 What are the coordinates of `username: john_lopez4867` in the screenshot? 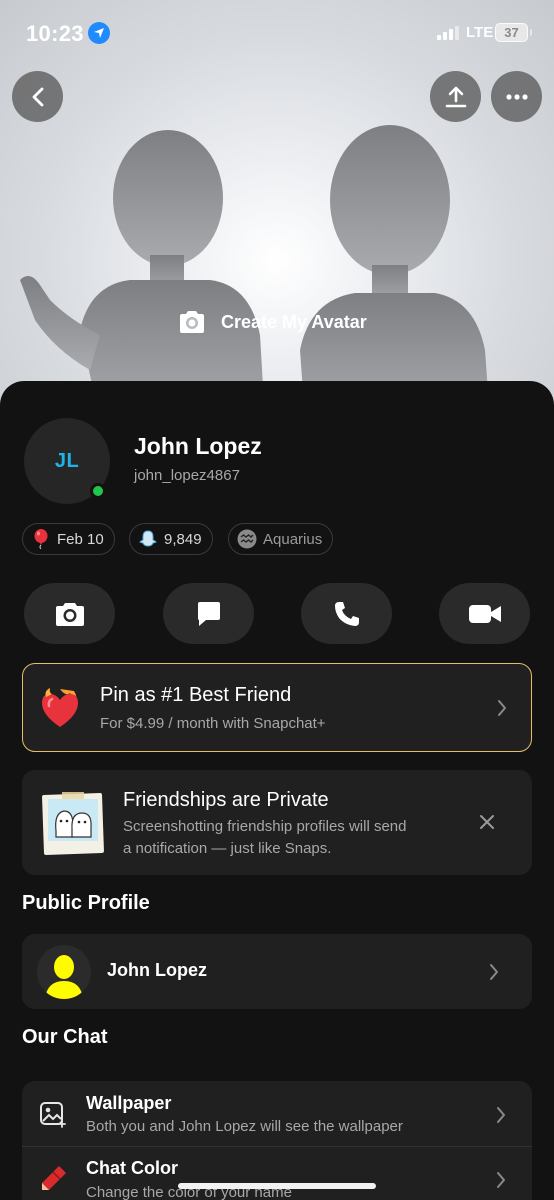 It's located at (187, 475).